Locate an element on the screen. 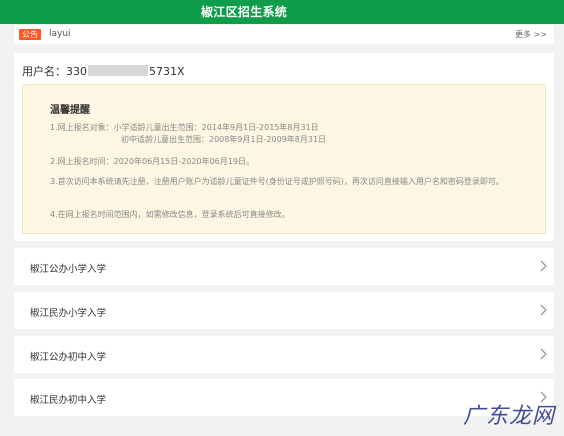 The width and height of the screenshot is (564, 436). username-suffix: 5731X is located at coordinates (167, 71).